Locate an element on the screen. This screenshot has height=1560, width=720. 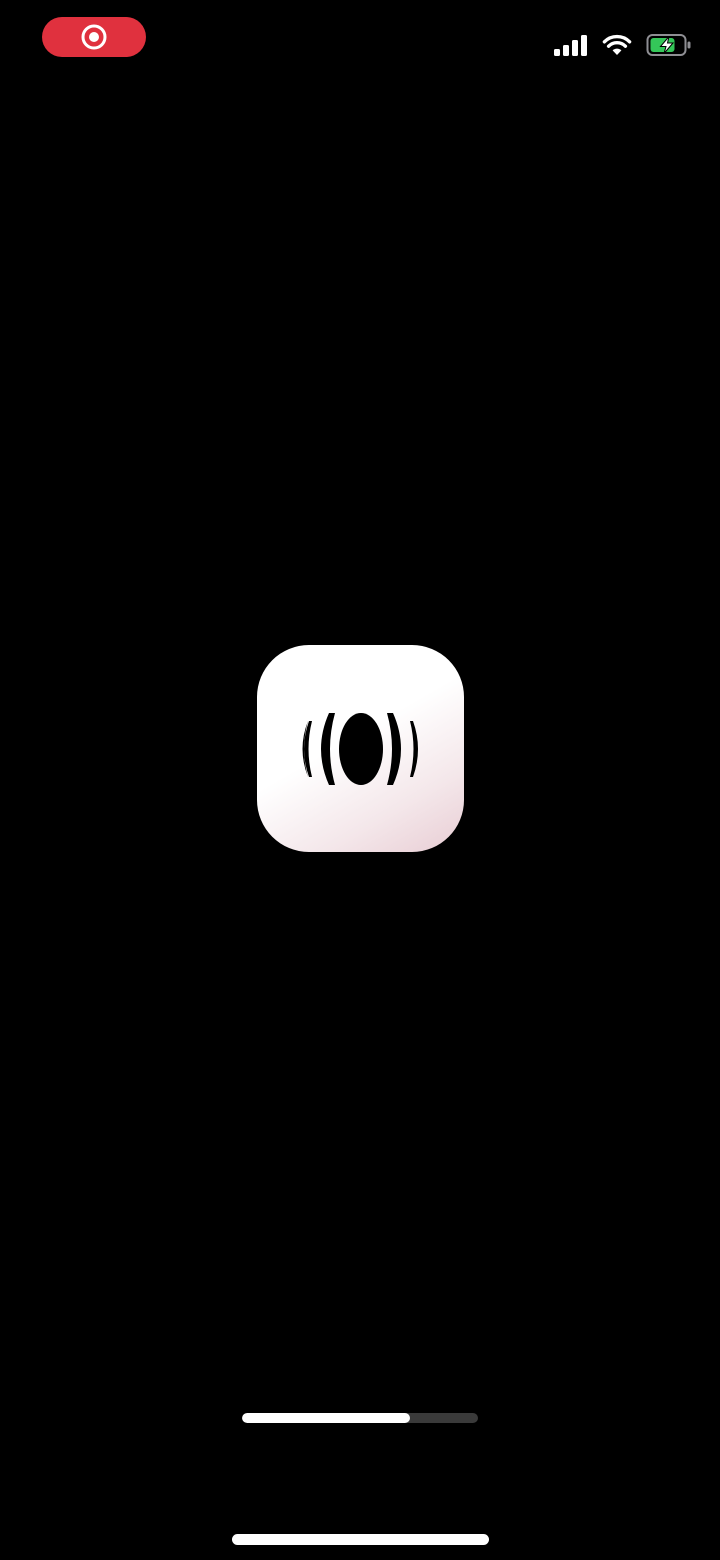
app-icon is located at coordinates (360, 748).